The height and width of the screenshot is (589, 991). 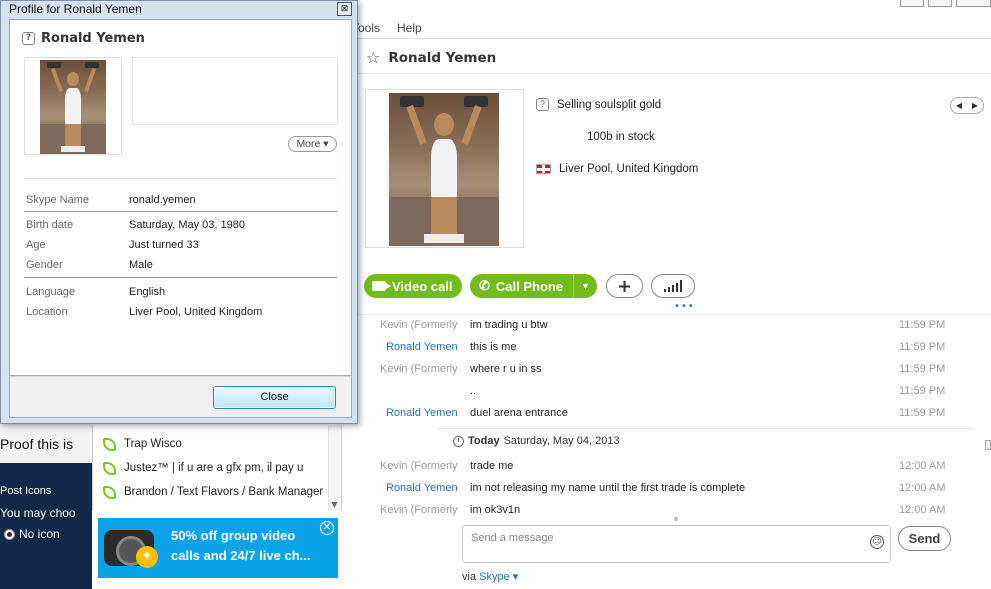 What do you see at coordinates (652, 369) in the screenshot?
I see `chat-message: Kevin (Formerly where r u in ss 11:59 PM` at bounding box center [652, 369].